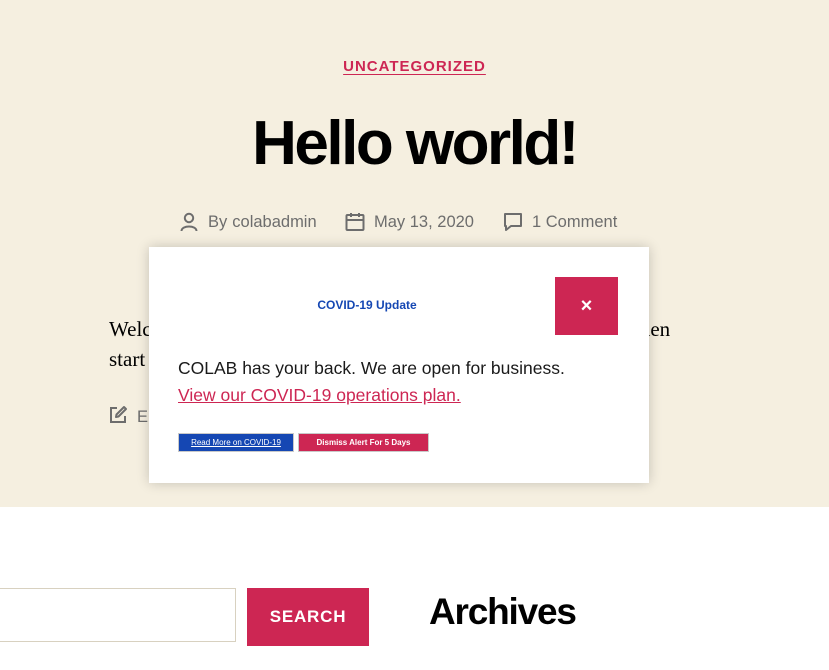  I want to click on search-input, so click(118, 615).